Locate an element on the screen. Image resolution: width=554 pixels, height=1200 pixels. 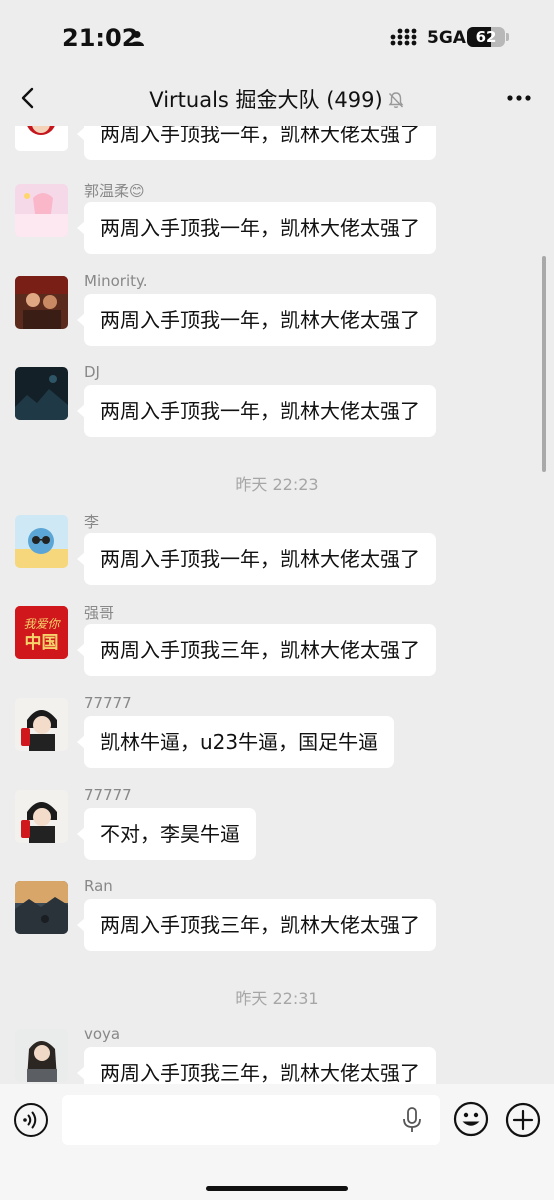
voice-icon is located at coordinates (31, 1120).